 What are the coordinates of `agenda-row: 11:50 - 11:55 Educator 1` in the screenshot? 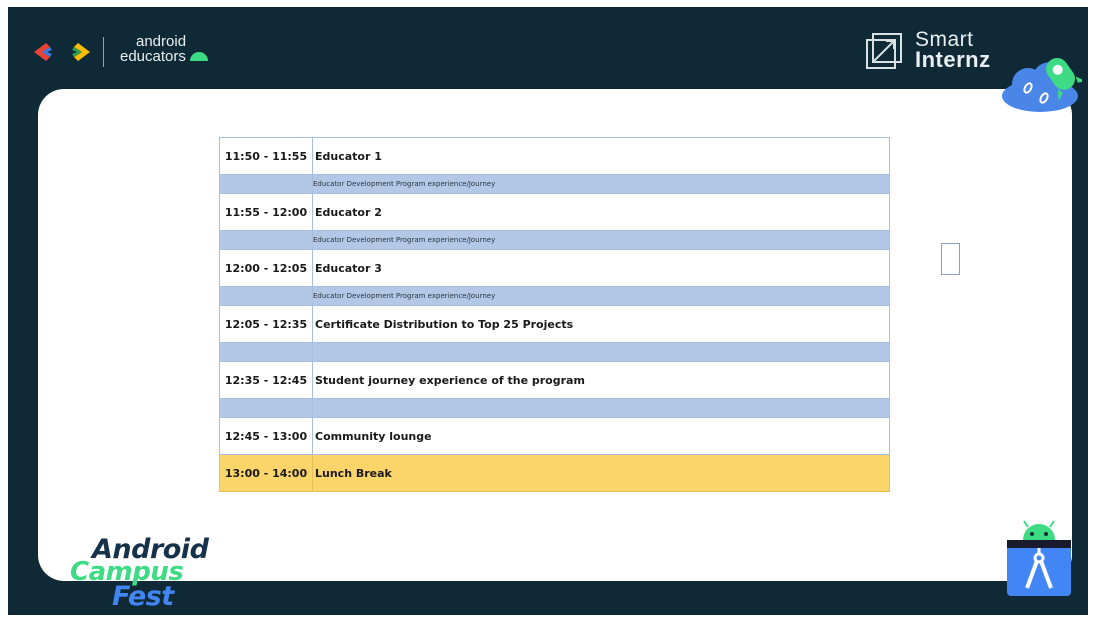 It's located at (554, 156).